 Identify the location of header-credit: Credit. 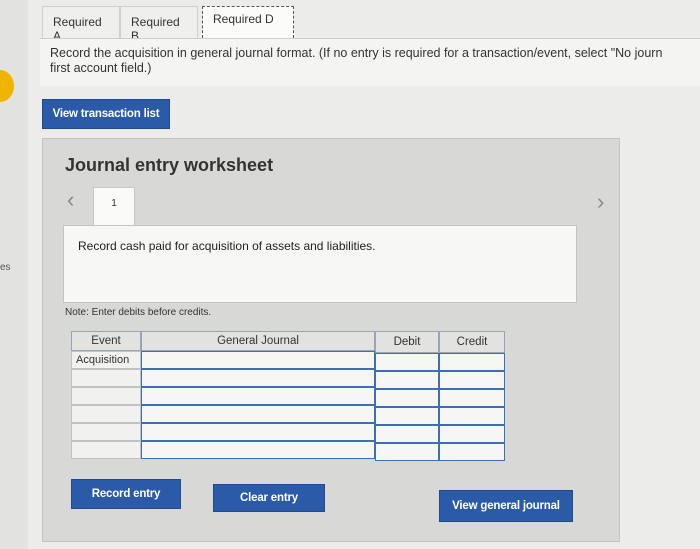
(472, 342).